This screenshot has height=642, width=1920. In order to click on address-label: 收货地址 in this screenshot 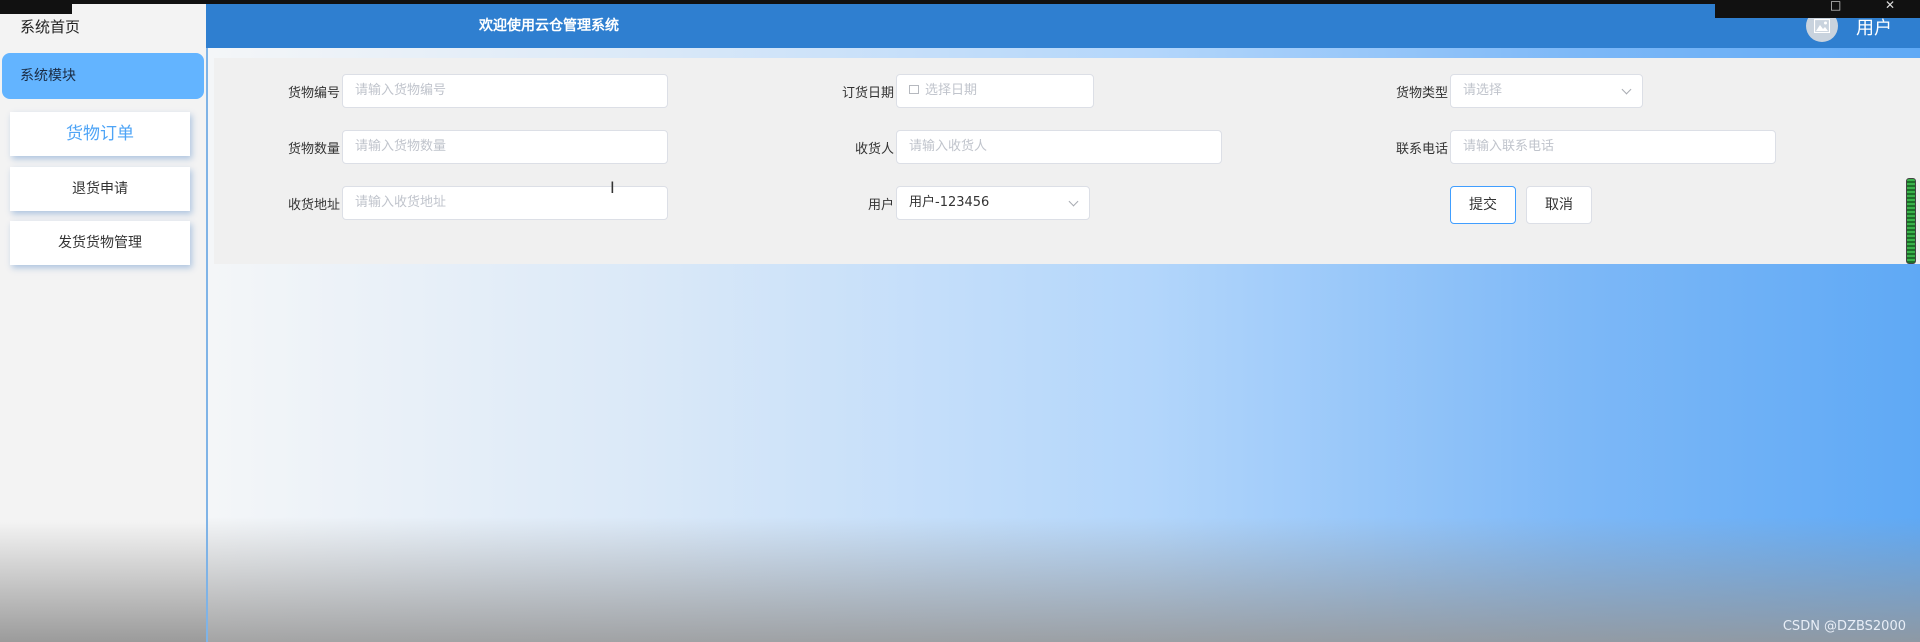, I will do `click(313, 205)`.